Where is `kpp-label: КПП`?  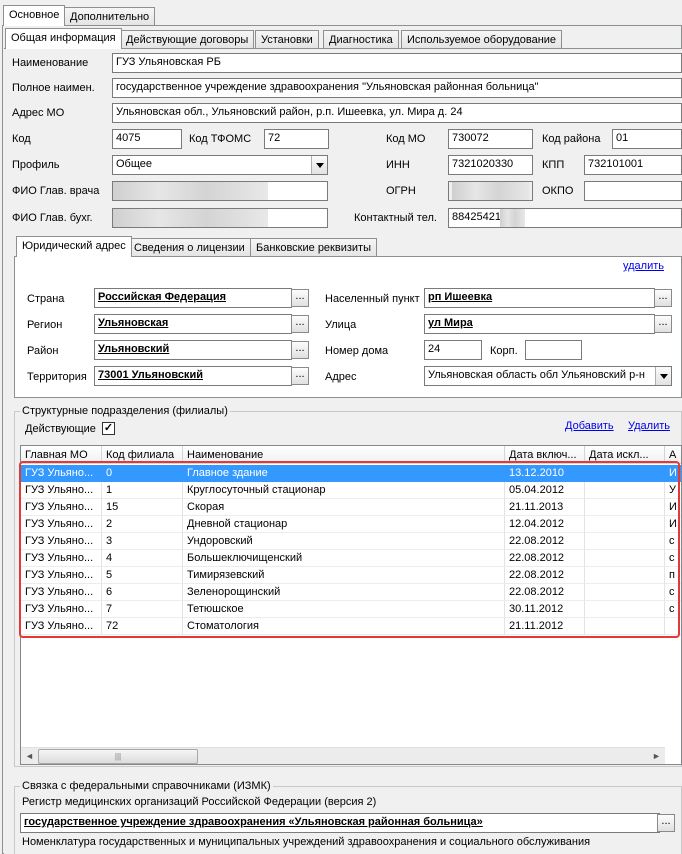 kpp-label: КПП is located at coordinates (553, 165).